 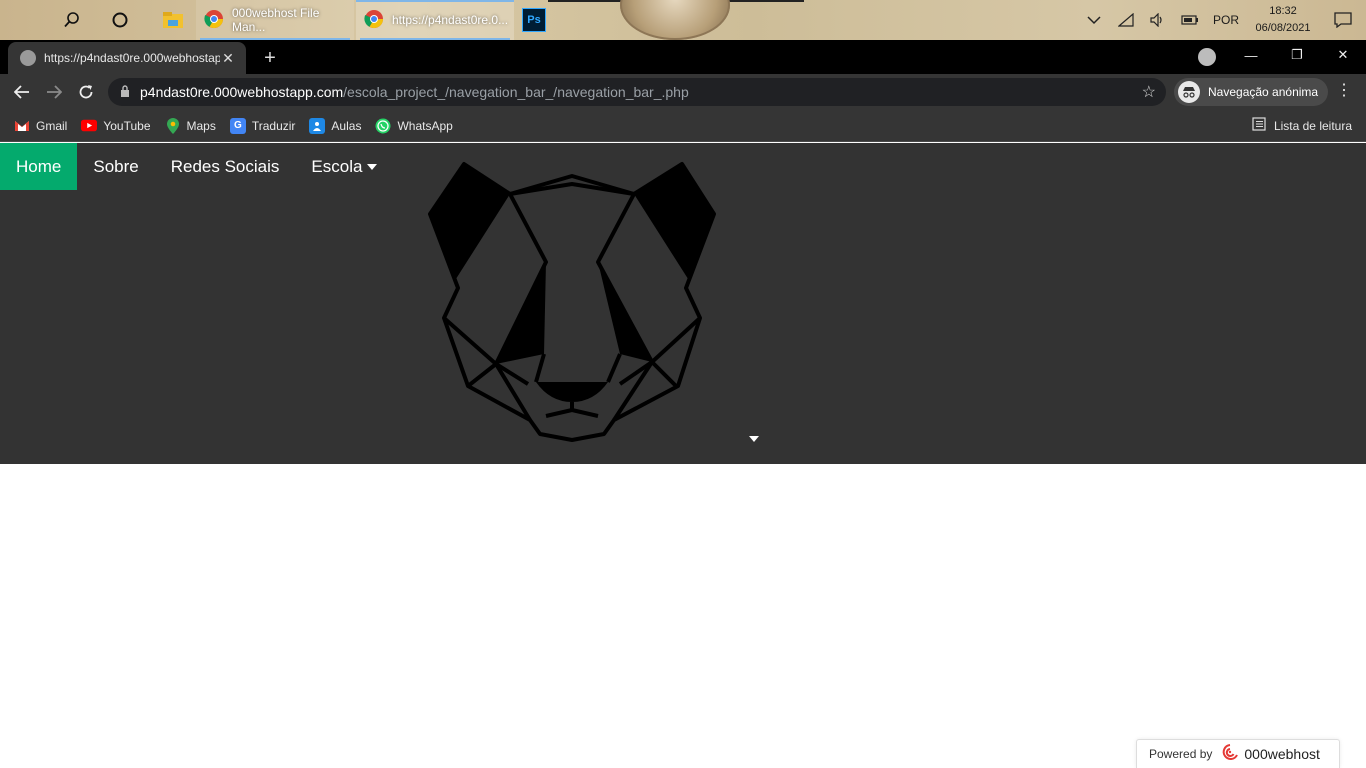 What do you see at coordinates (1283, 28) in the screenshot?
I see `clock-date: 06/08/2021` at bounding box center [1283, 28].